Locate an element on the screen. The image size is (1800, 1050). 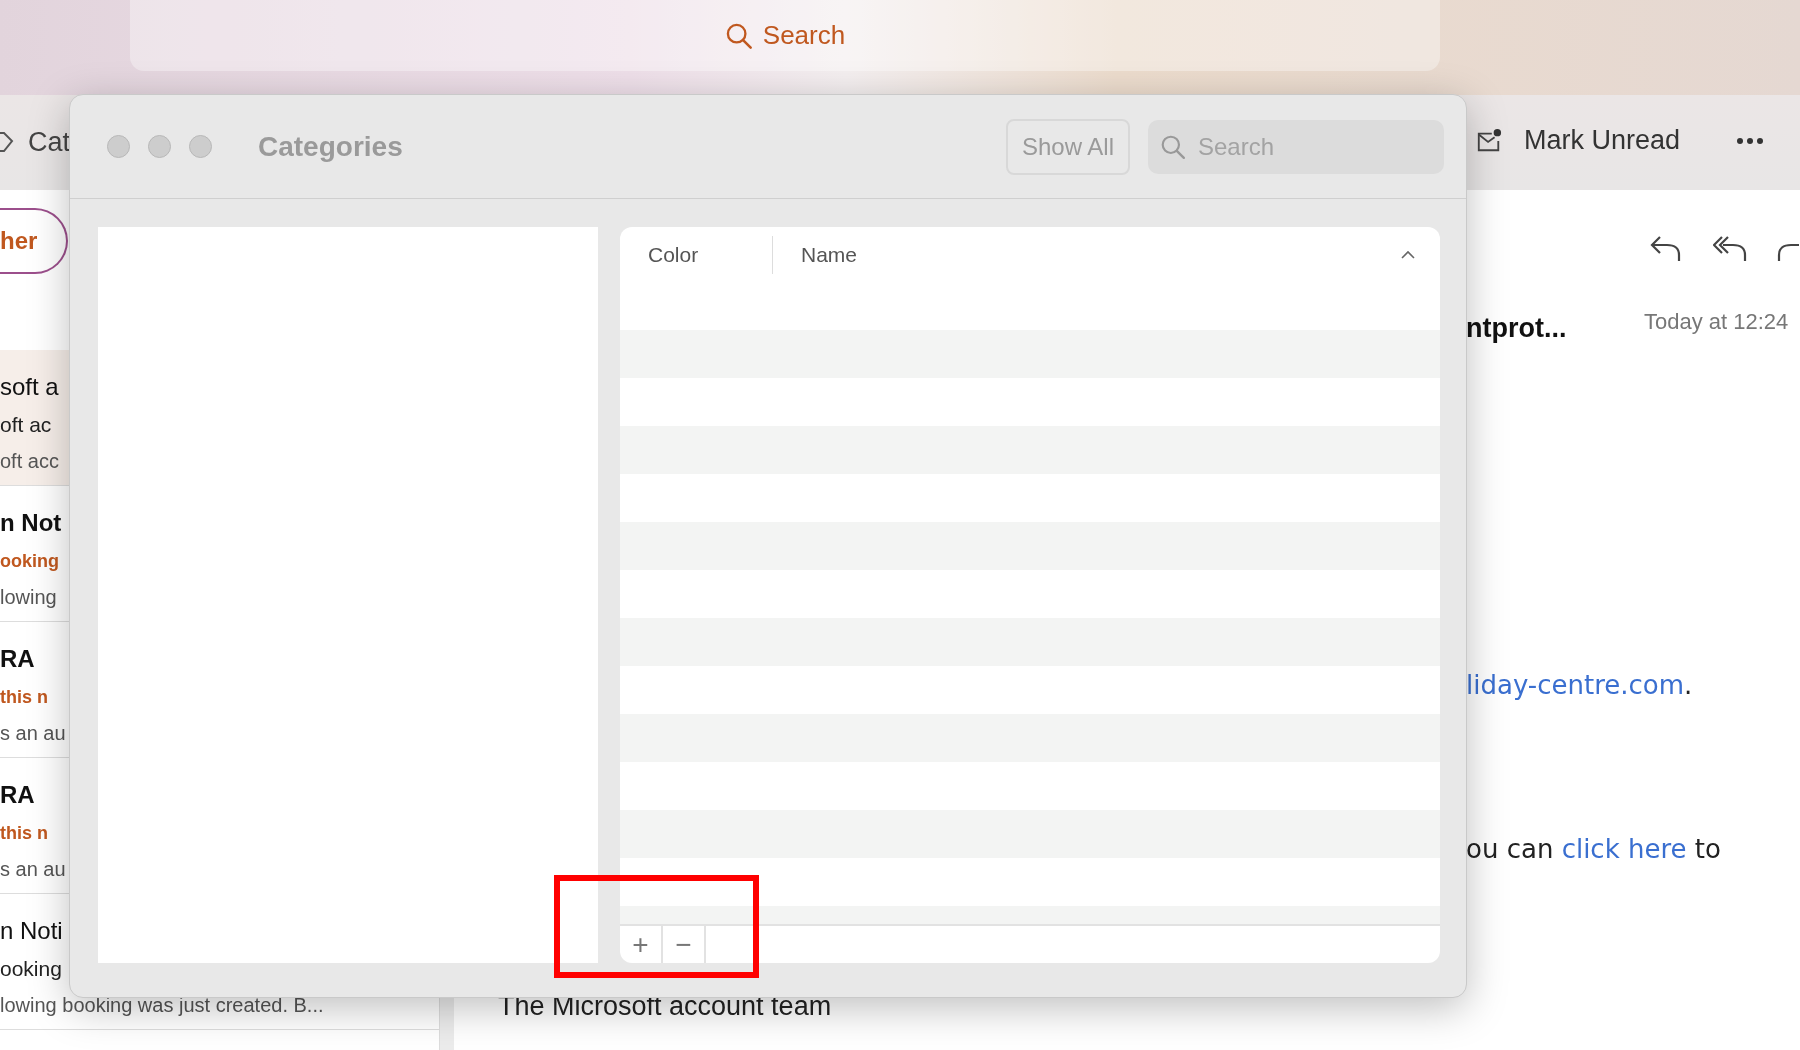
message-text: liday-centre.com. is located at coordinates (1580, 685).